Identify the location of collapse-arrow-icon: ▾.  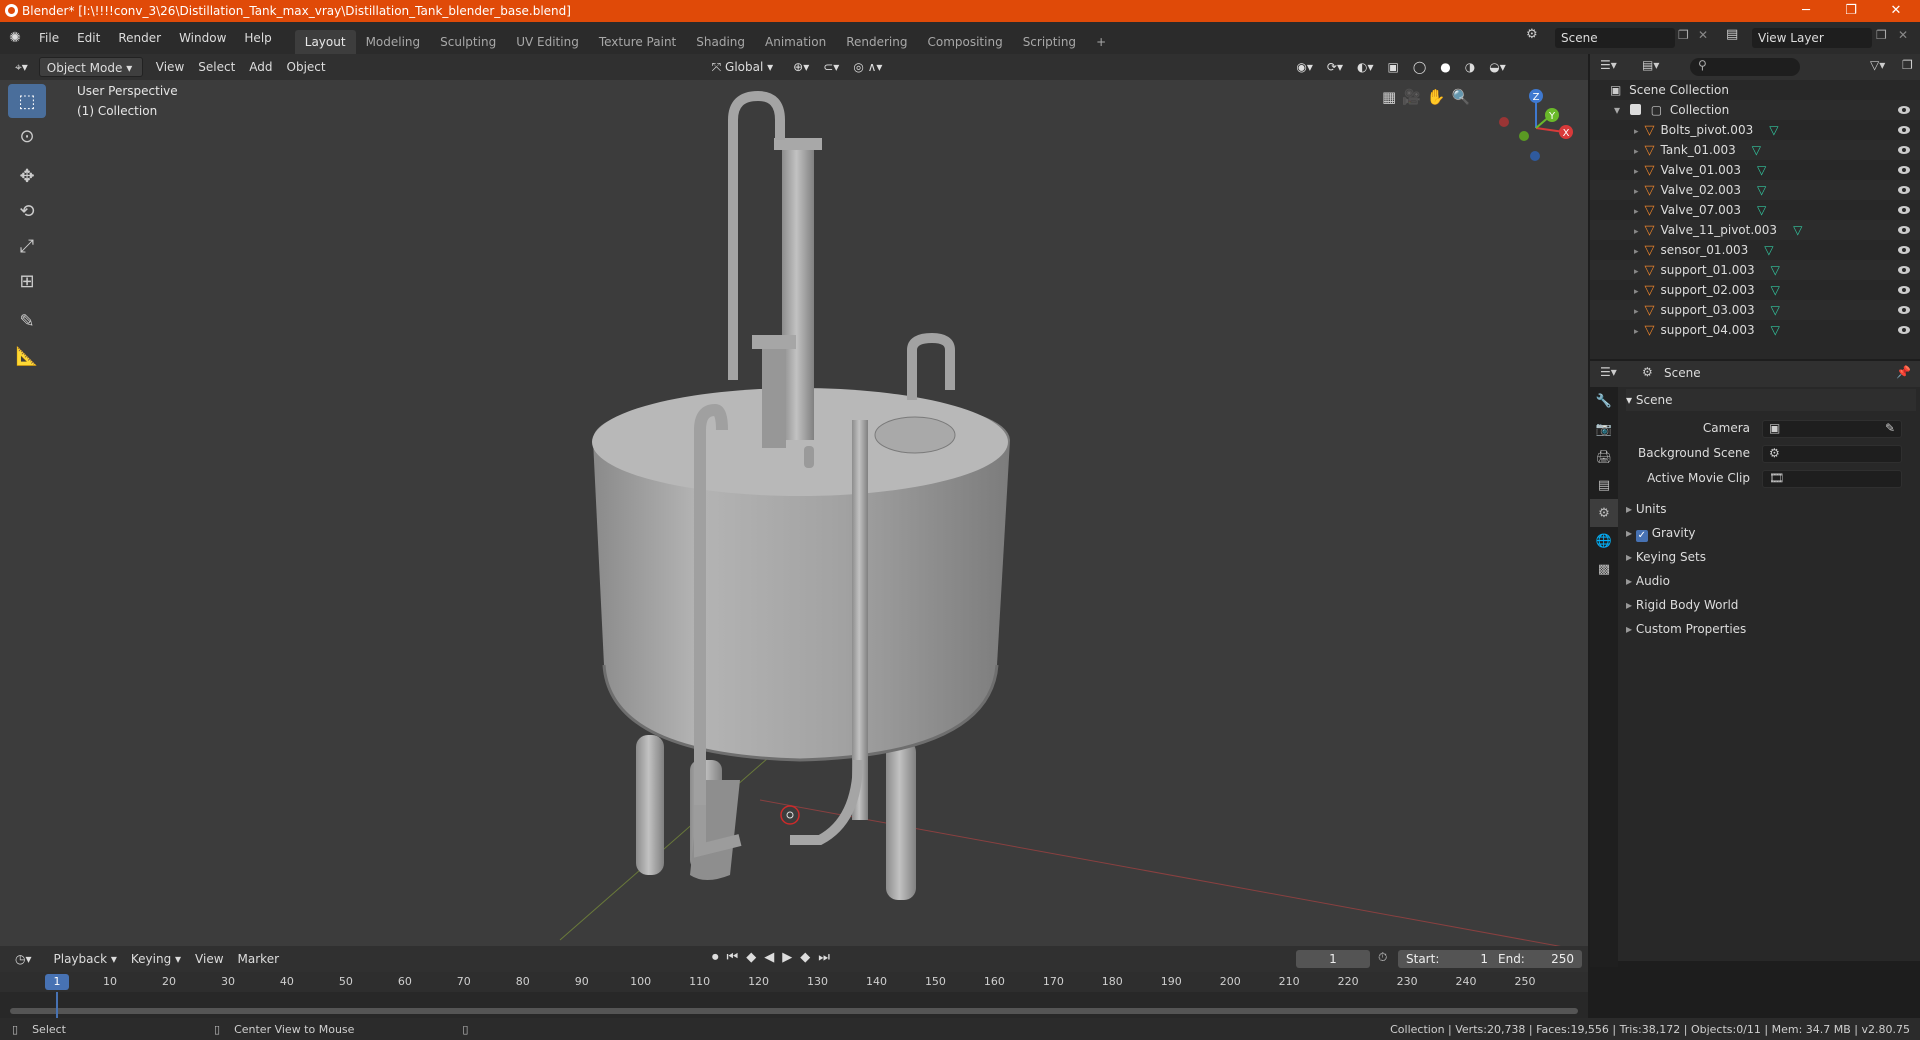
(1617, 110).